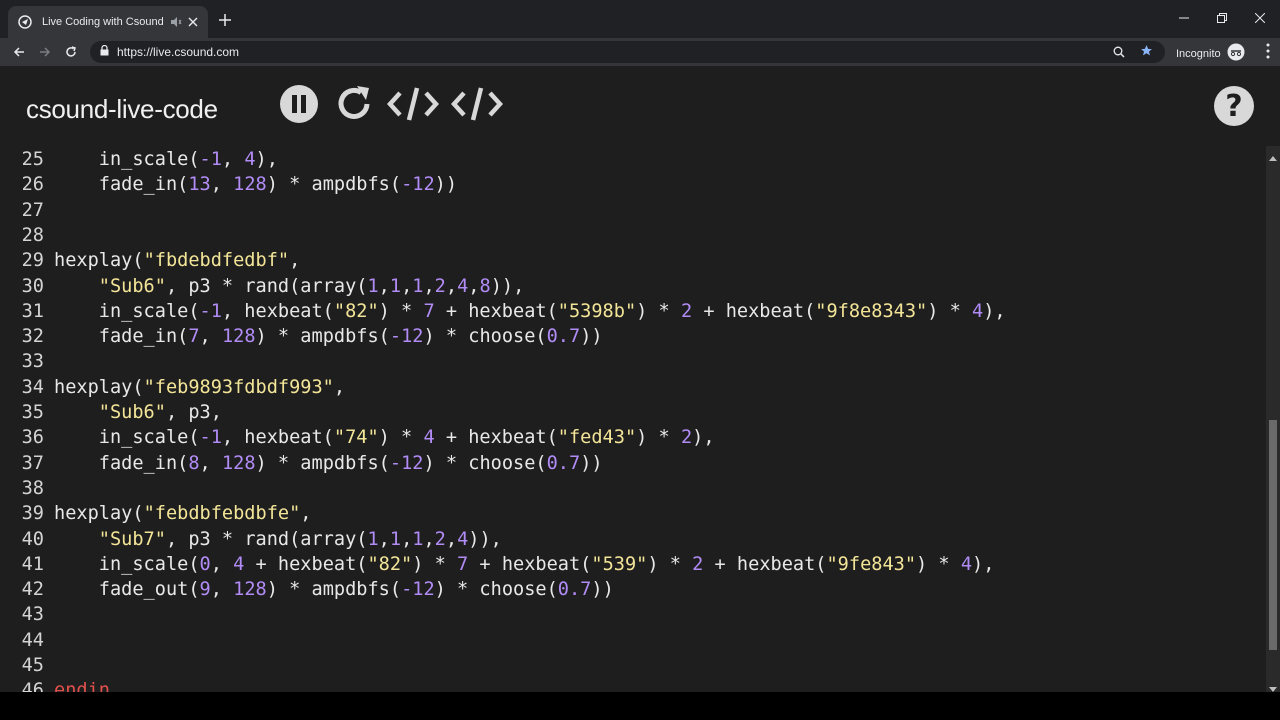  I want to click on restore-icon, so click(1222, 18).